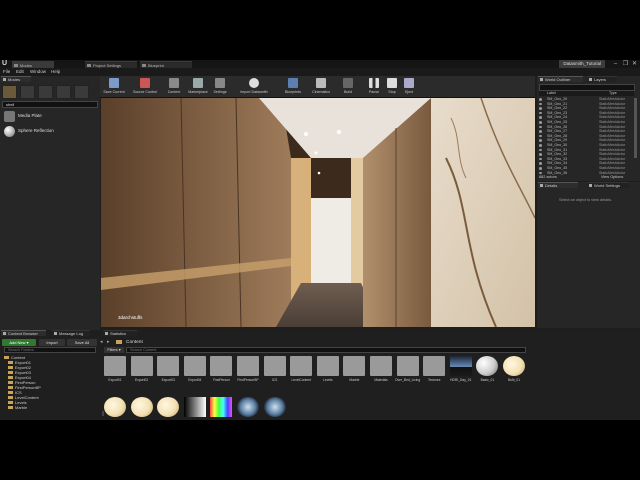  What do you see at coordinates (134, 342) in the screenshot?
I see `path-breadcrumb: Content` at bounding box center [134, 342].